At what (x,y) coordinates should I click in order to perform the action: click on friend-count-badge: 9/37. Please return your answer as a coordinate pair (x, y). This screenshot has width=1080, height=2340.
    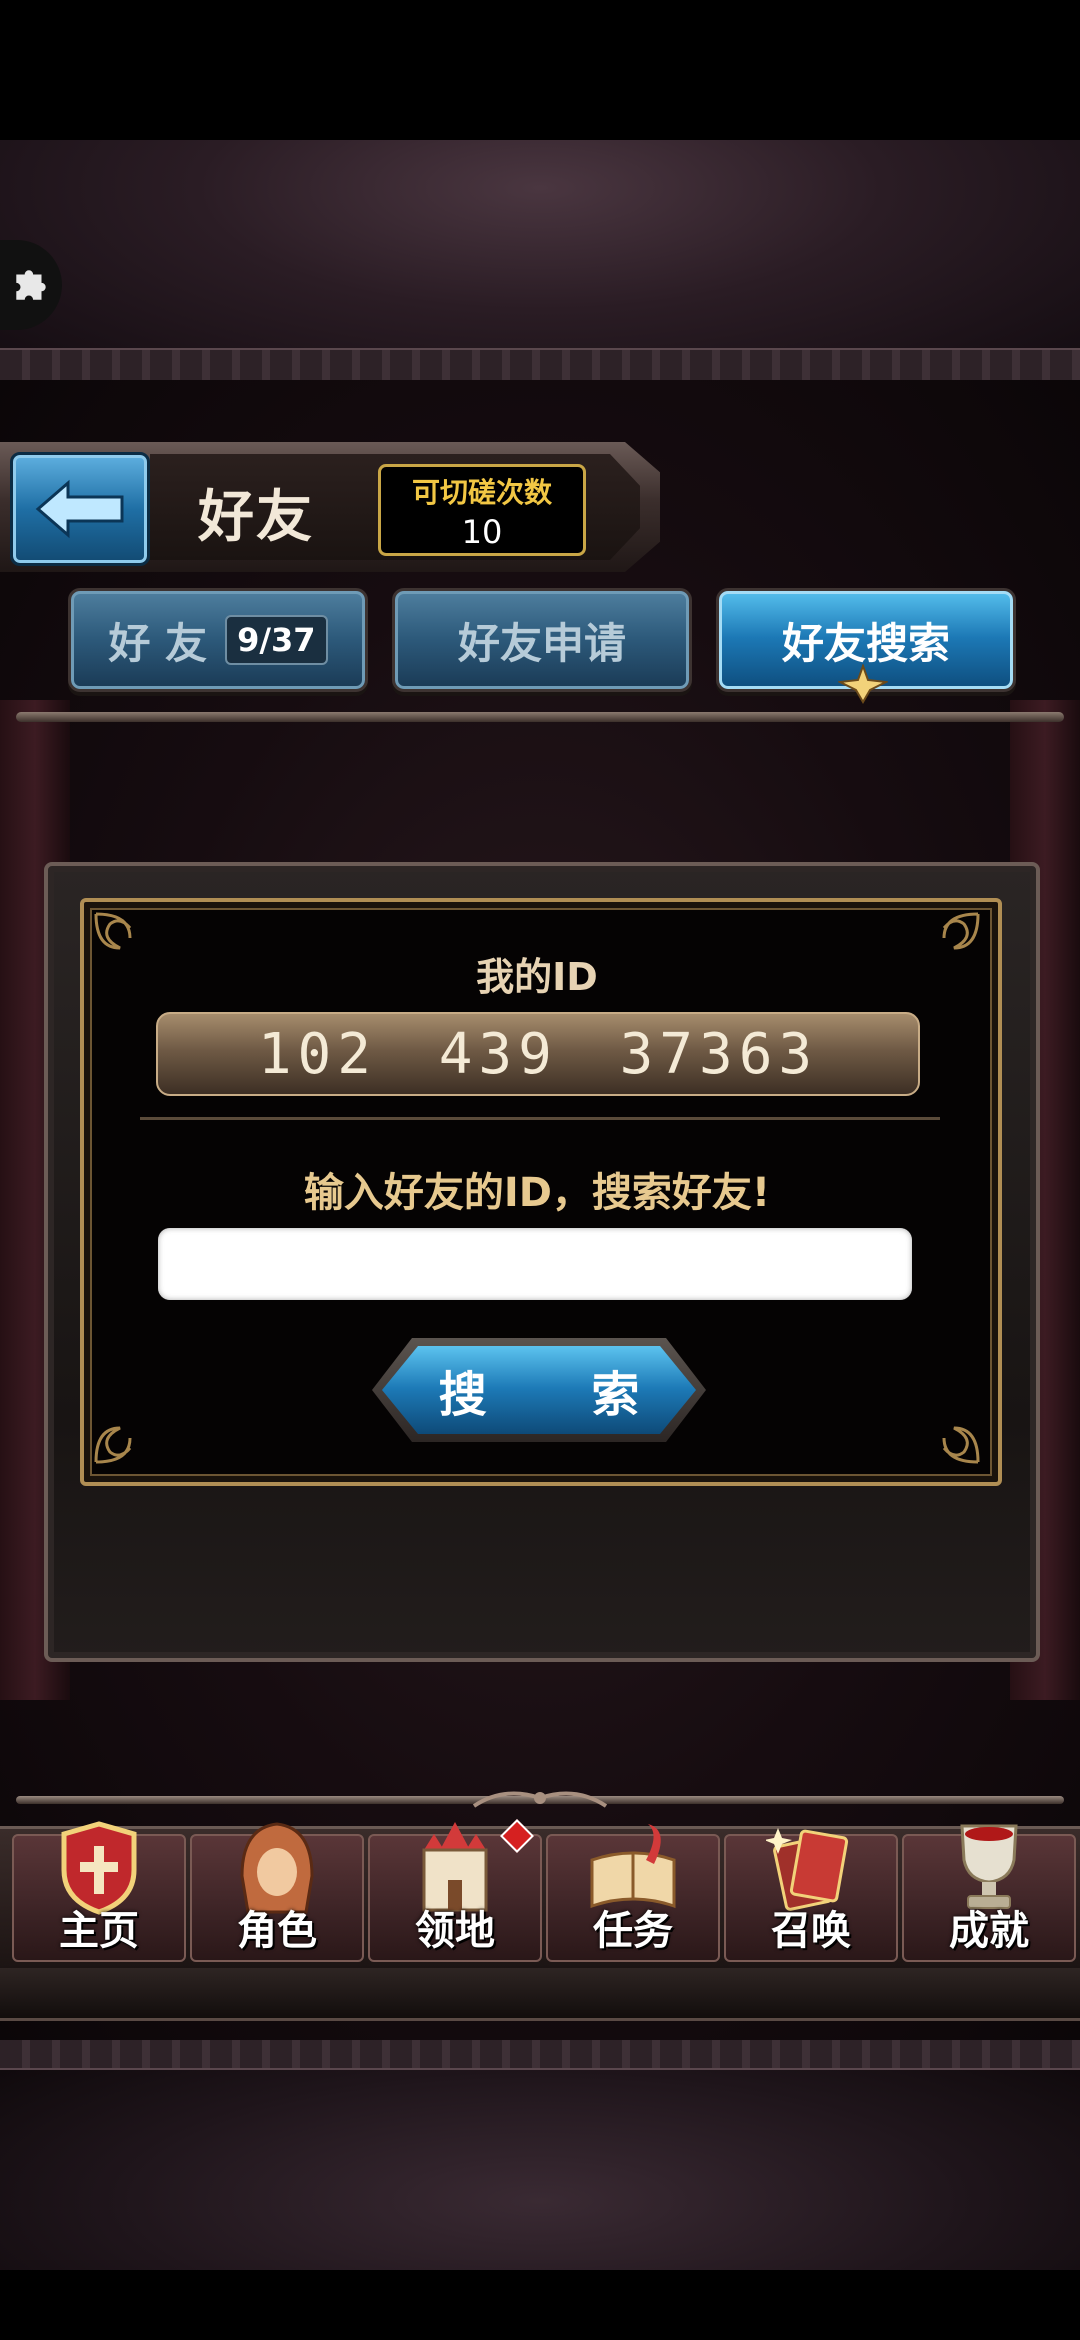
    Looking at the image, I should click on (276, 640).